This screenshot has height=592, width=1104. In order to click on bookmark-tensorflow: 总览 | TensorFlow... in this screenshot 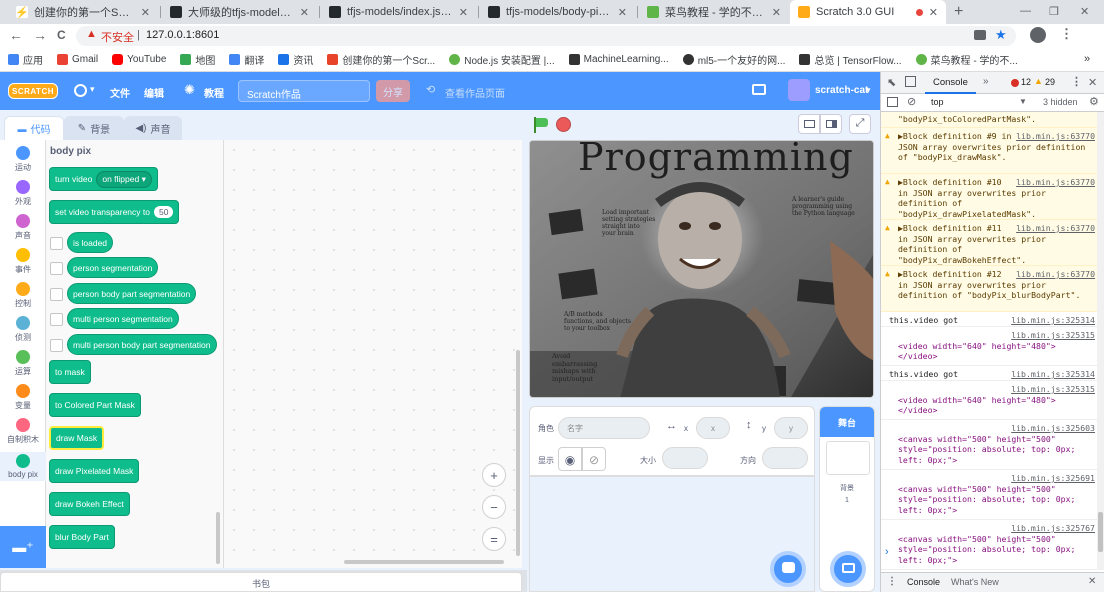, I will do `click(850, 59)`.